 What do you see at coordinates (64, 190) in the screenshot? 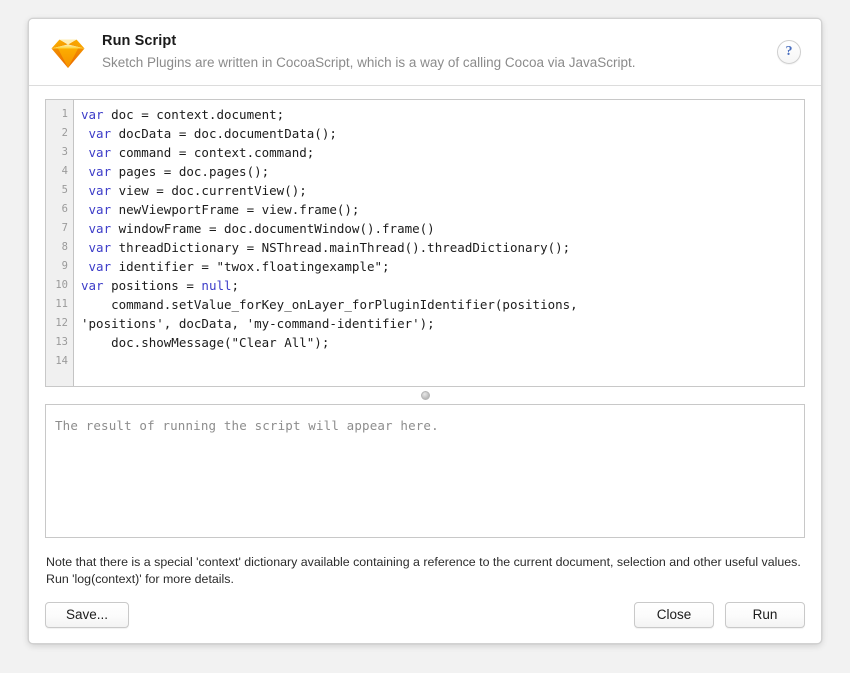
I see `line-number: 5` at bounding box center [64, 190].